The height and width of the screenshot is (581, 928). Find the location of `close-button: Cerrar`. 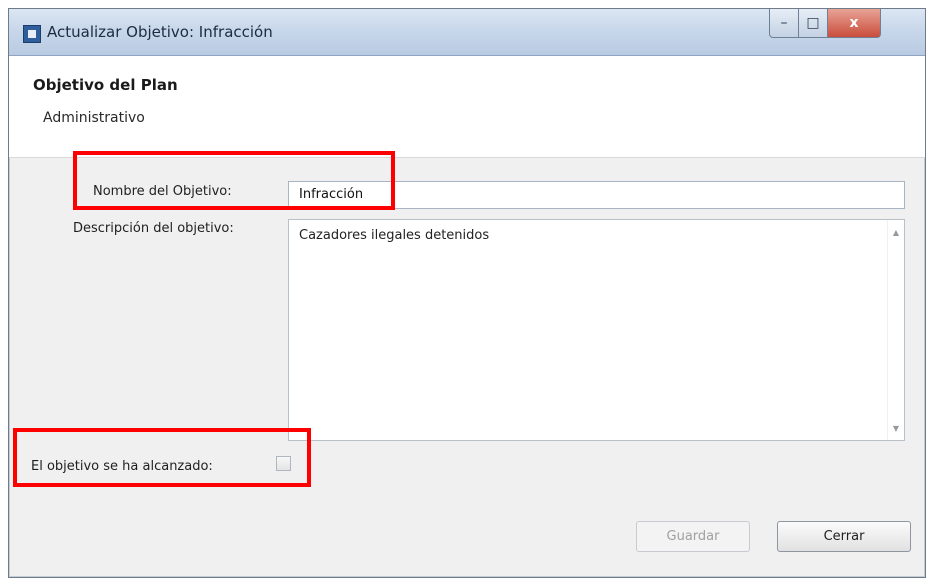

close-button: Cerrar is located at coordinates (844, 536).